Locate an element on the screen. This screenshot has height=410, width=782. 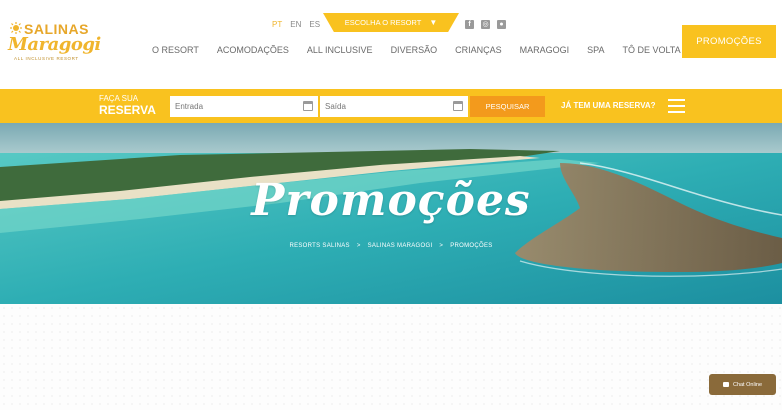
nav-item-acomodacoes: ACOMODAÇÕES is located at coordinates (253, 50).